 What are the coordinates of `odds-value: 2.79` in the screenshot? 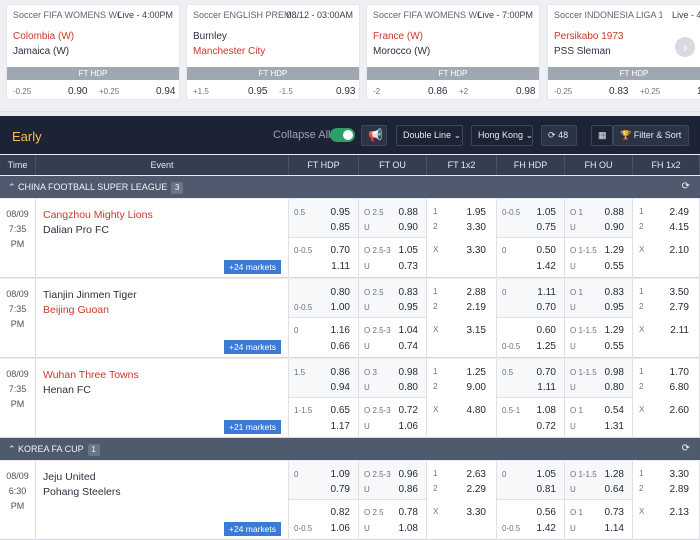 It's located at (679, 307).